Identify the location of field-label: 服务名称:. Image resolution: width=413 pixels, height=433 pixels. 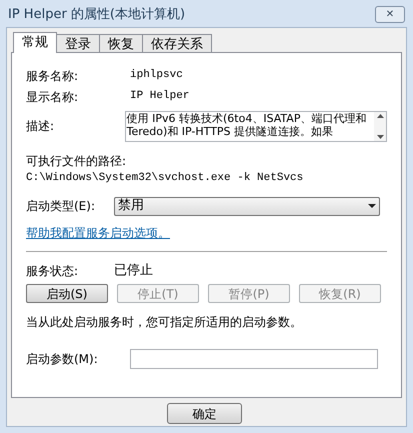
(53, 76).